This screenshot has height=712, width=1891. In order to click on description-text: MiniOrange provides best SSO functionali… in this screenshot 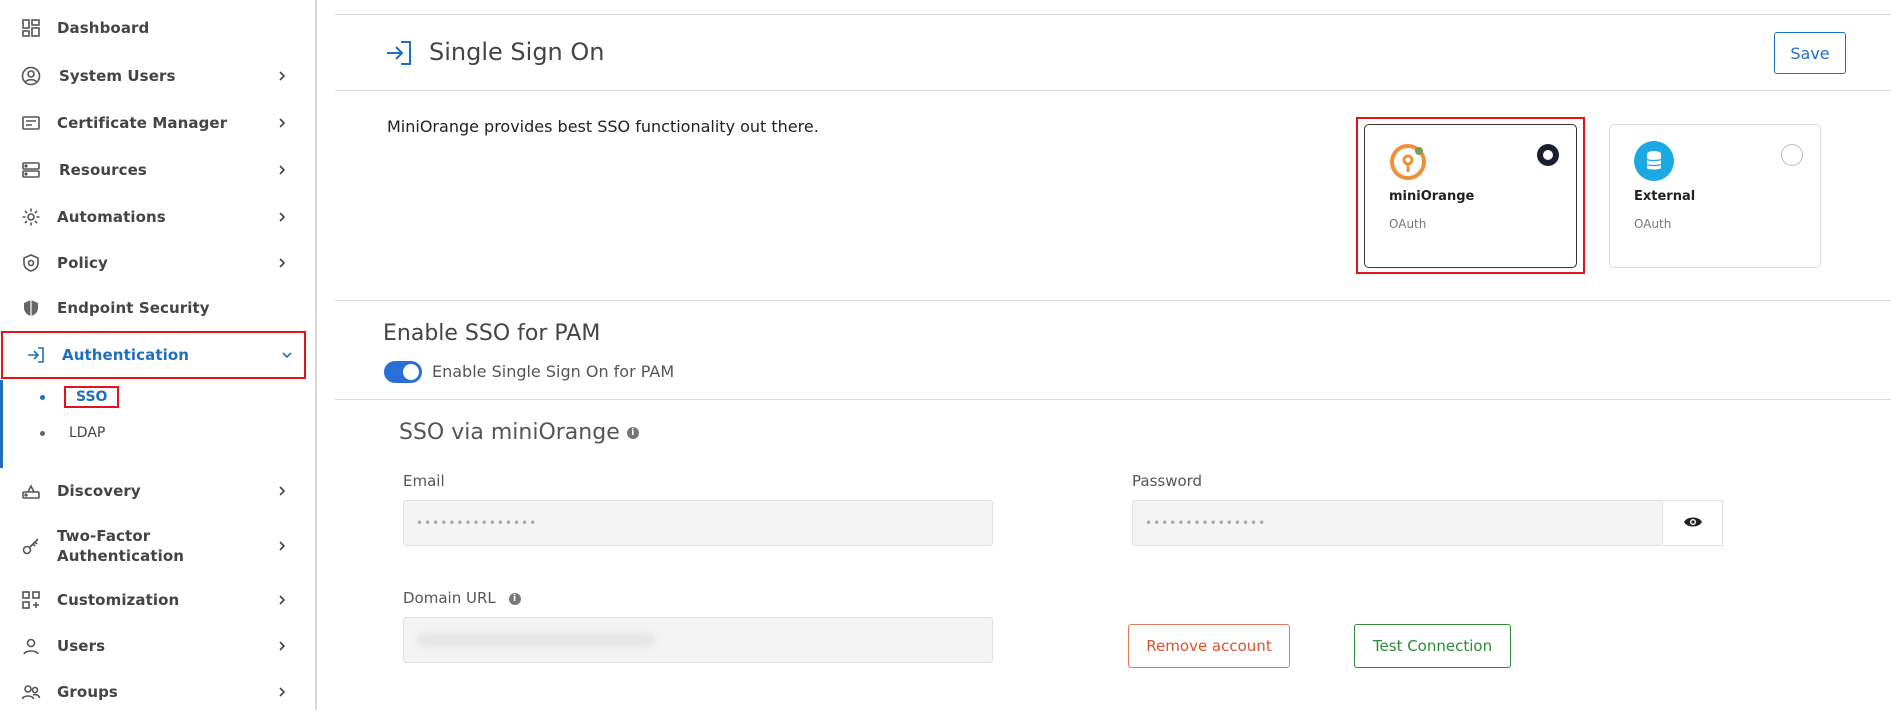, I will do `click(603, 126)`.